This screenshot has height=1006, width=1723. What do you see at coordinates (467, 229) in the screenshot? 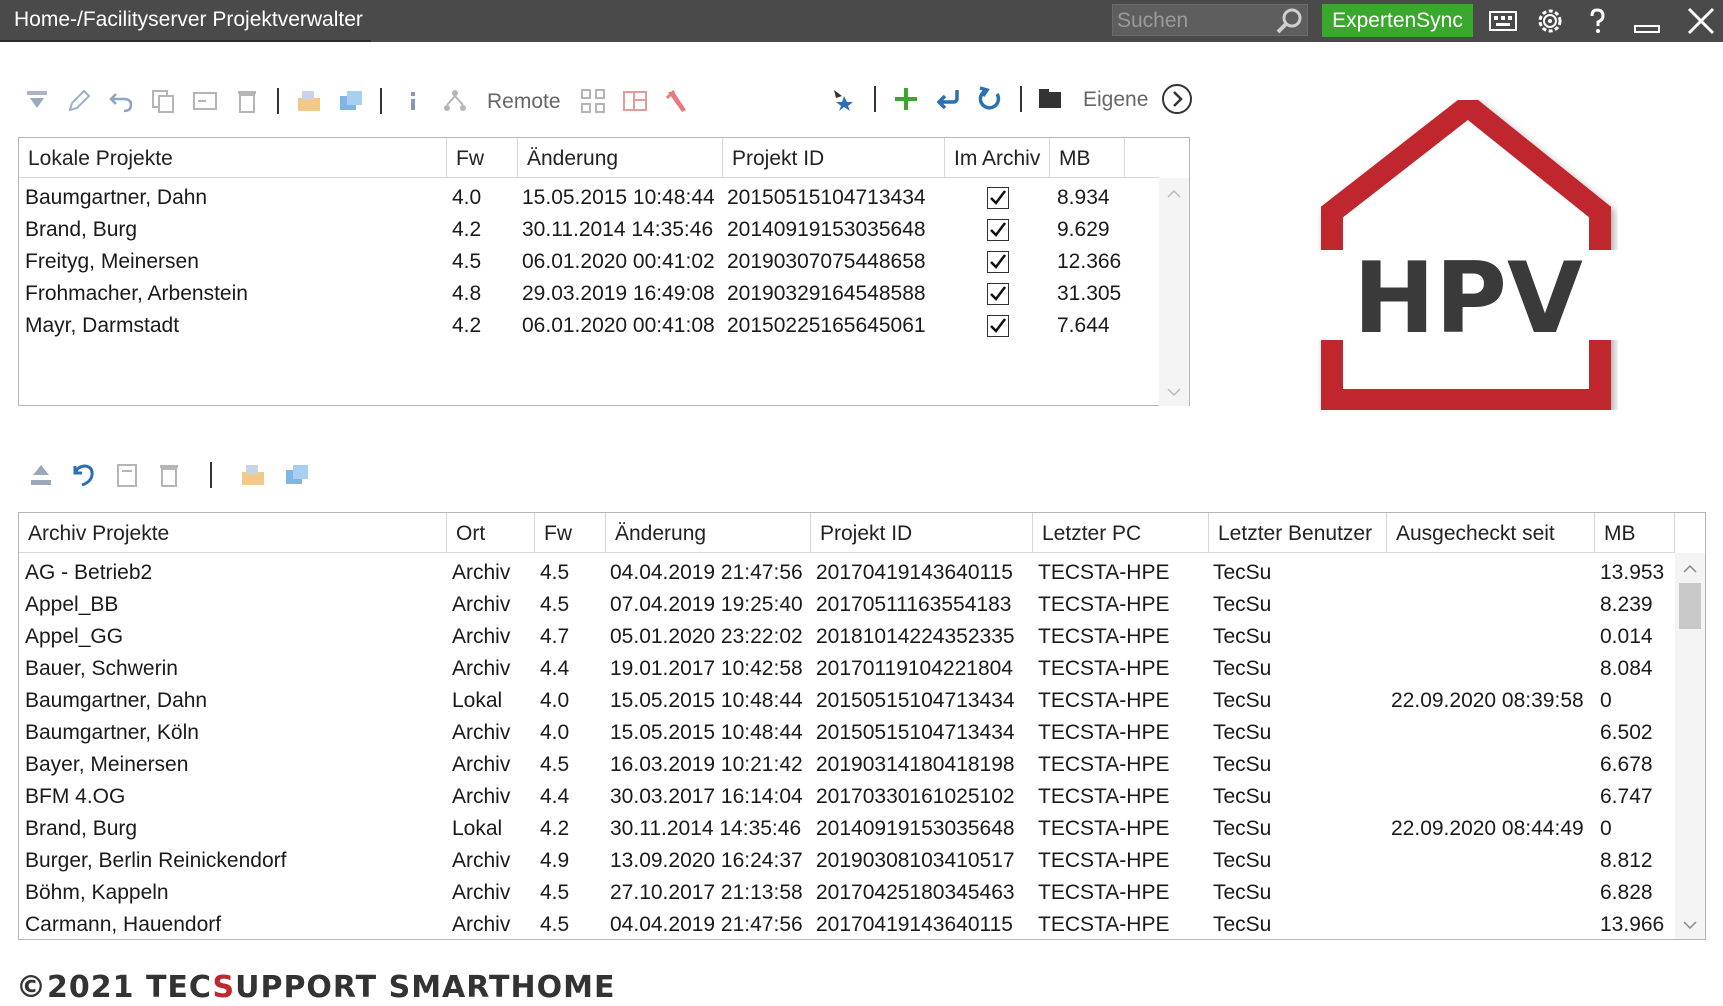
I see `firmware: 4.2` at bounding box center [467, 229].